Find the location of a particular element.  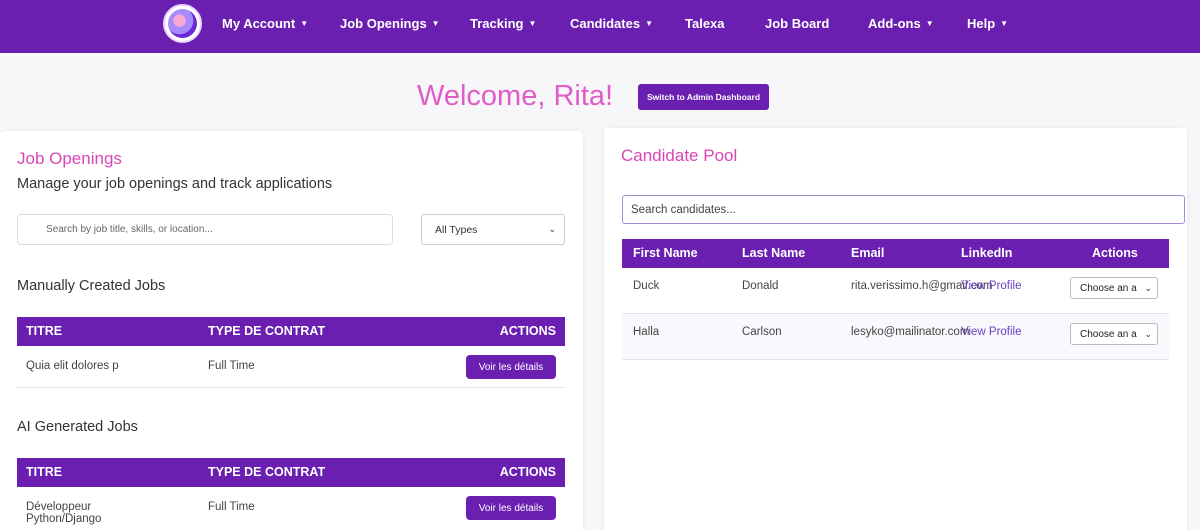

job-title: Développeur Python/Django is located at coordinates (64, 513).